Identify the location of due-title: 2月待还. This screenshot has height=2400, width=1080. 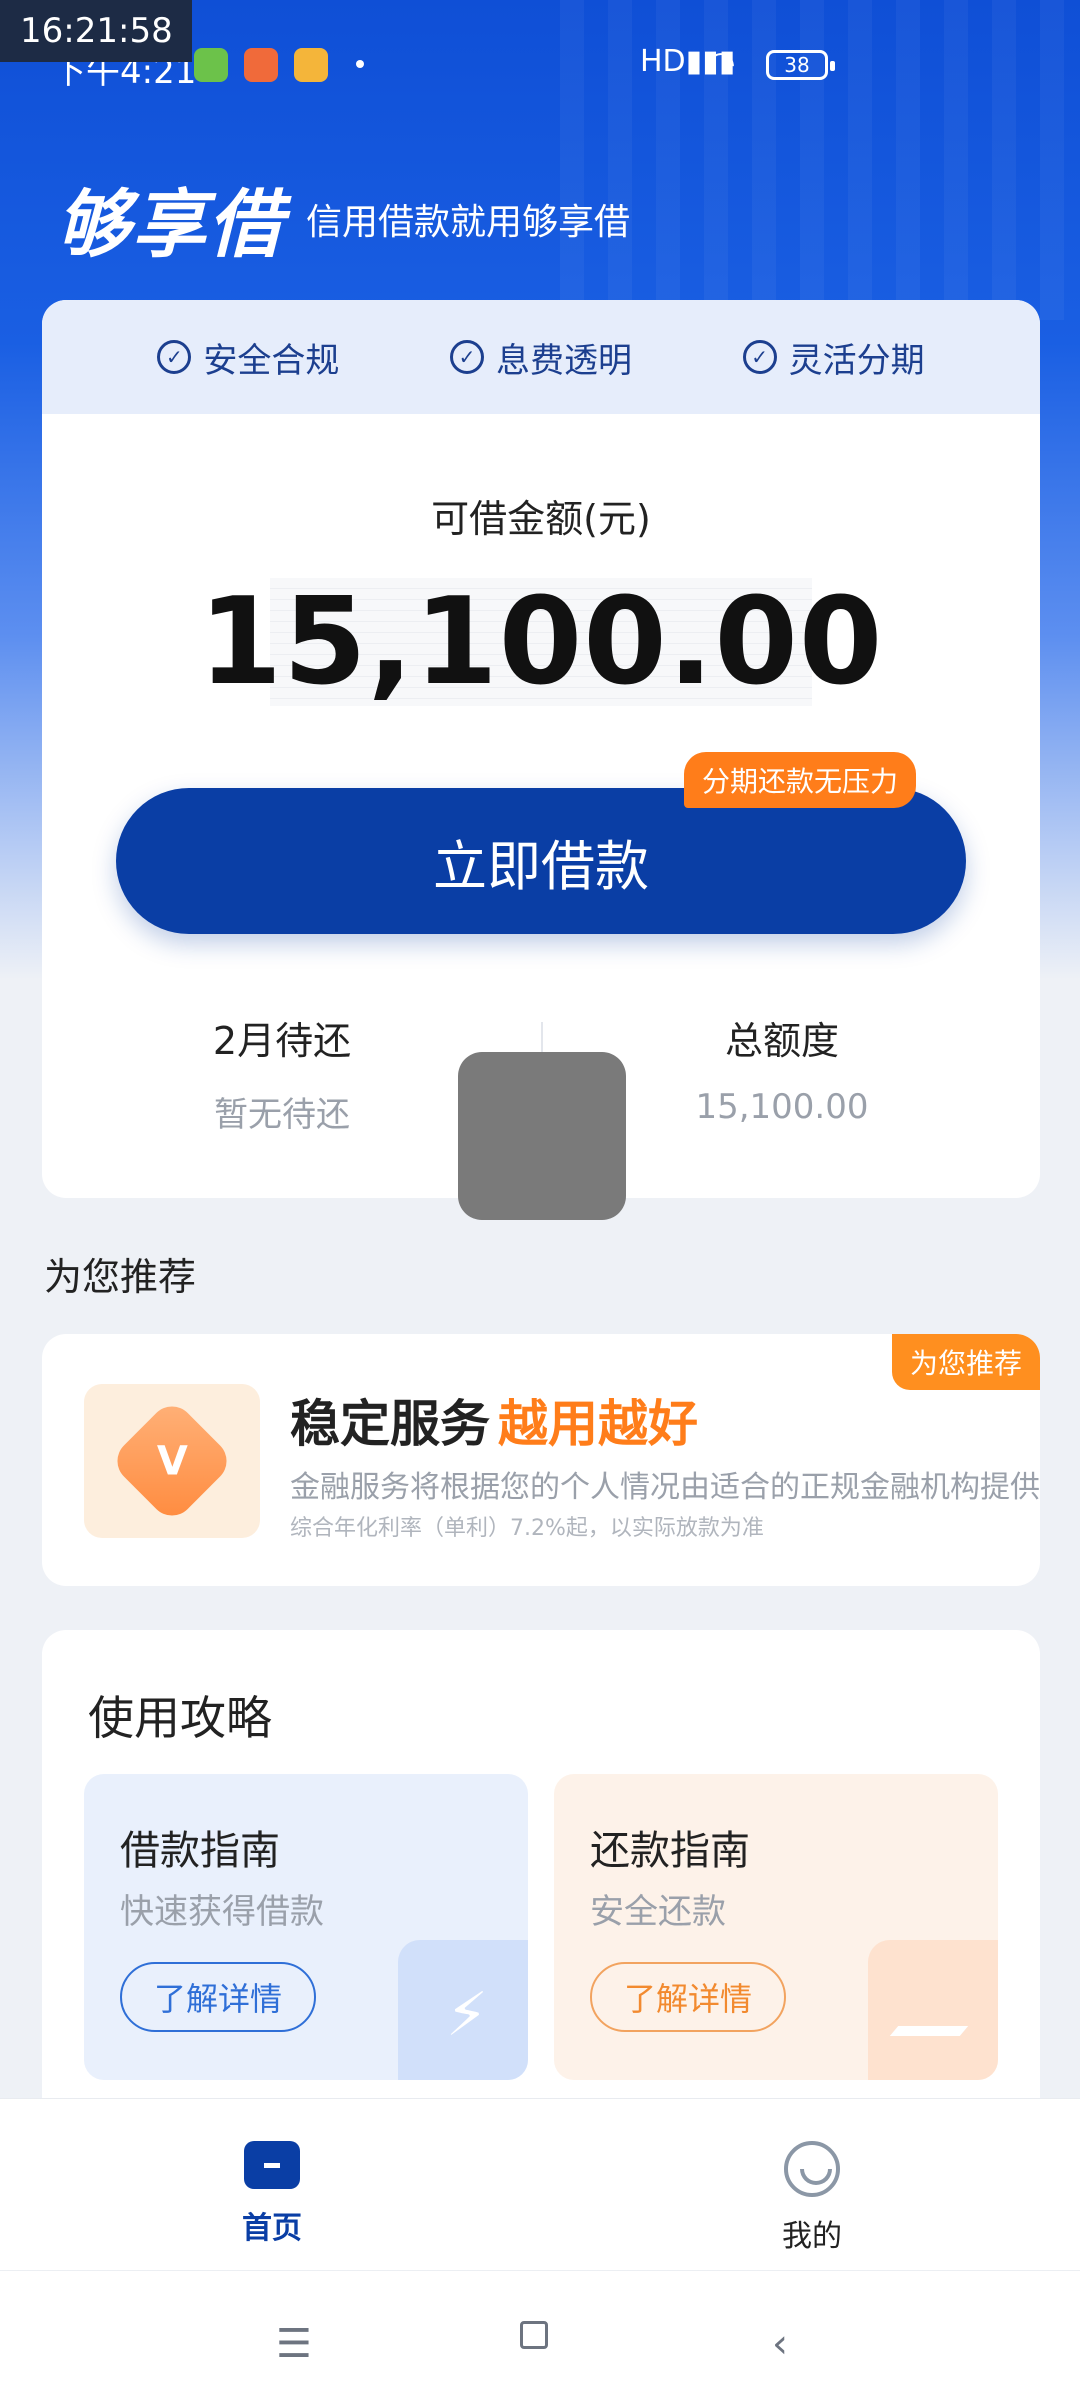
(282, 1041).